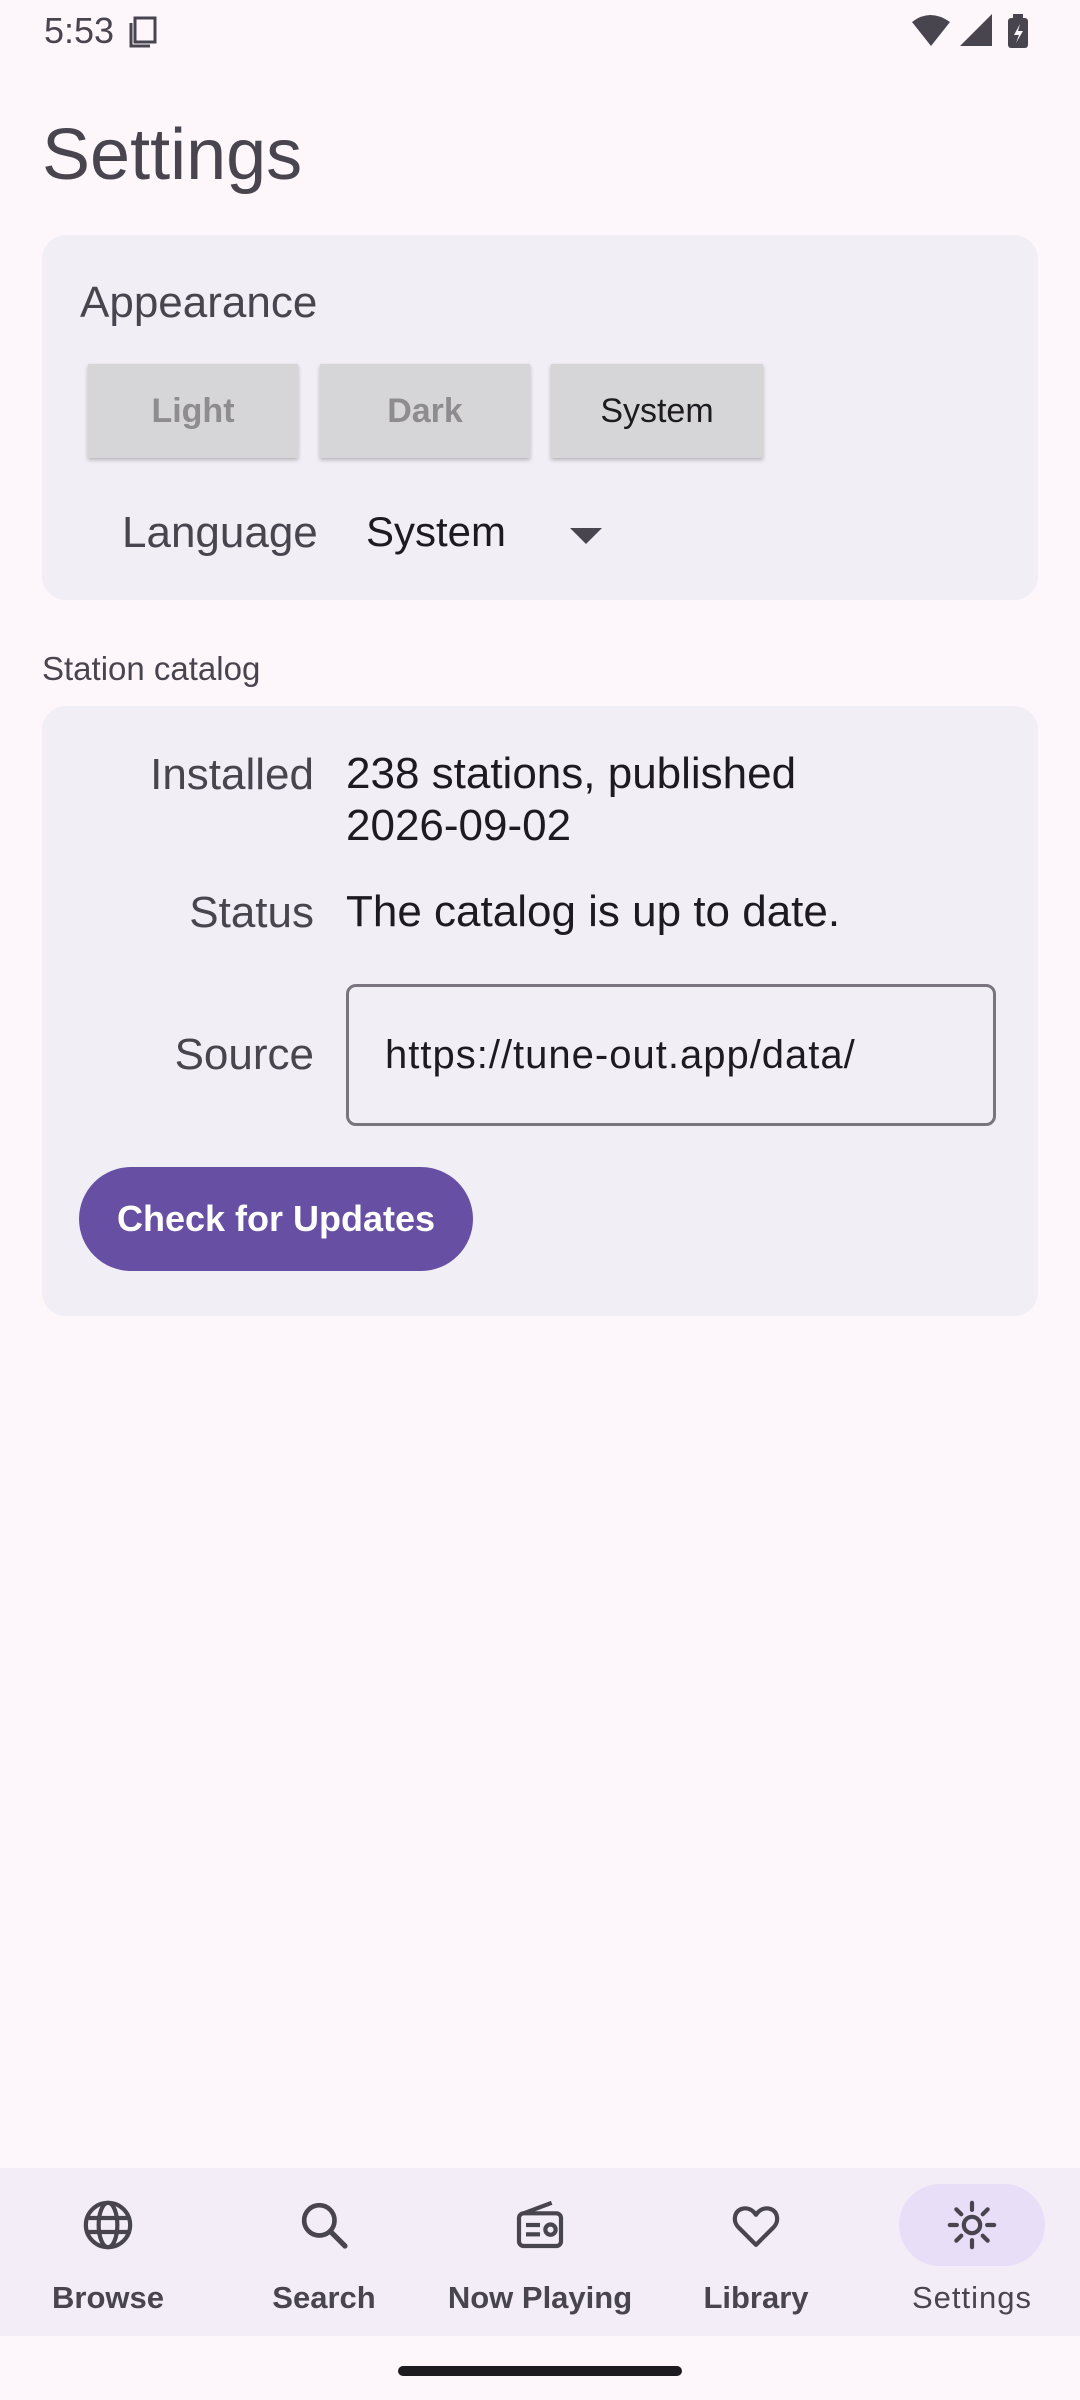  I want to click on page-title: Settings, so click(172, 155).